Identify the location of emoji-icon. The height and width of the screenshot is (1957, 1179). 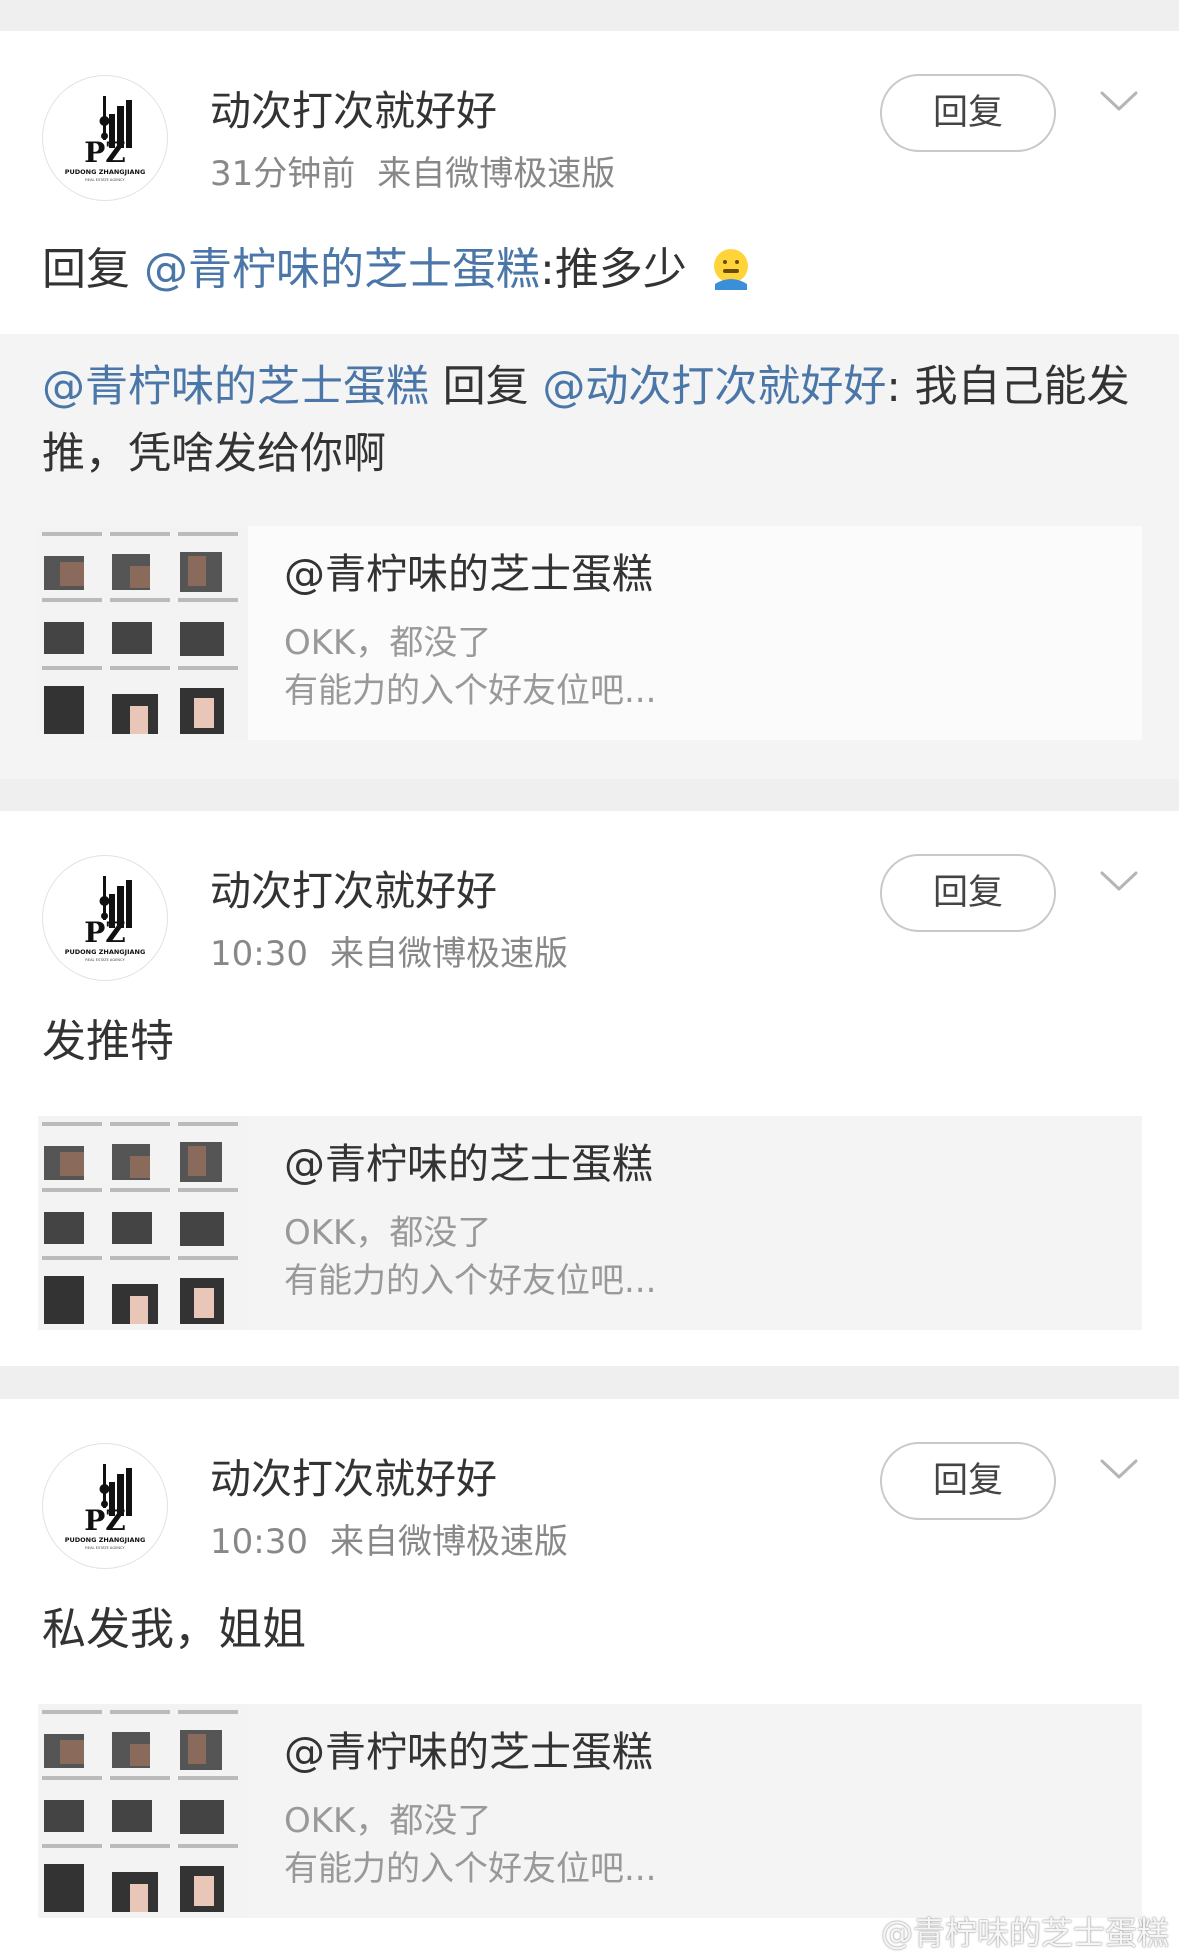
(730, 269).